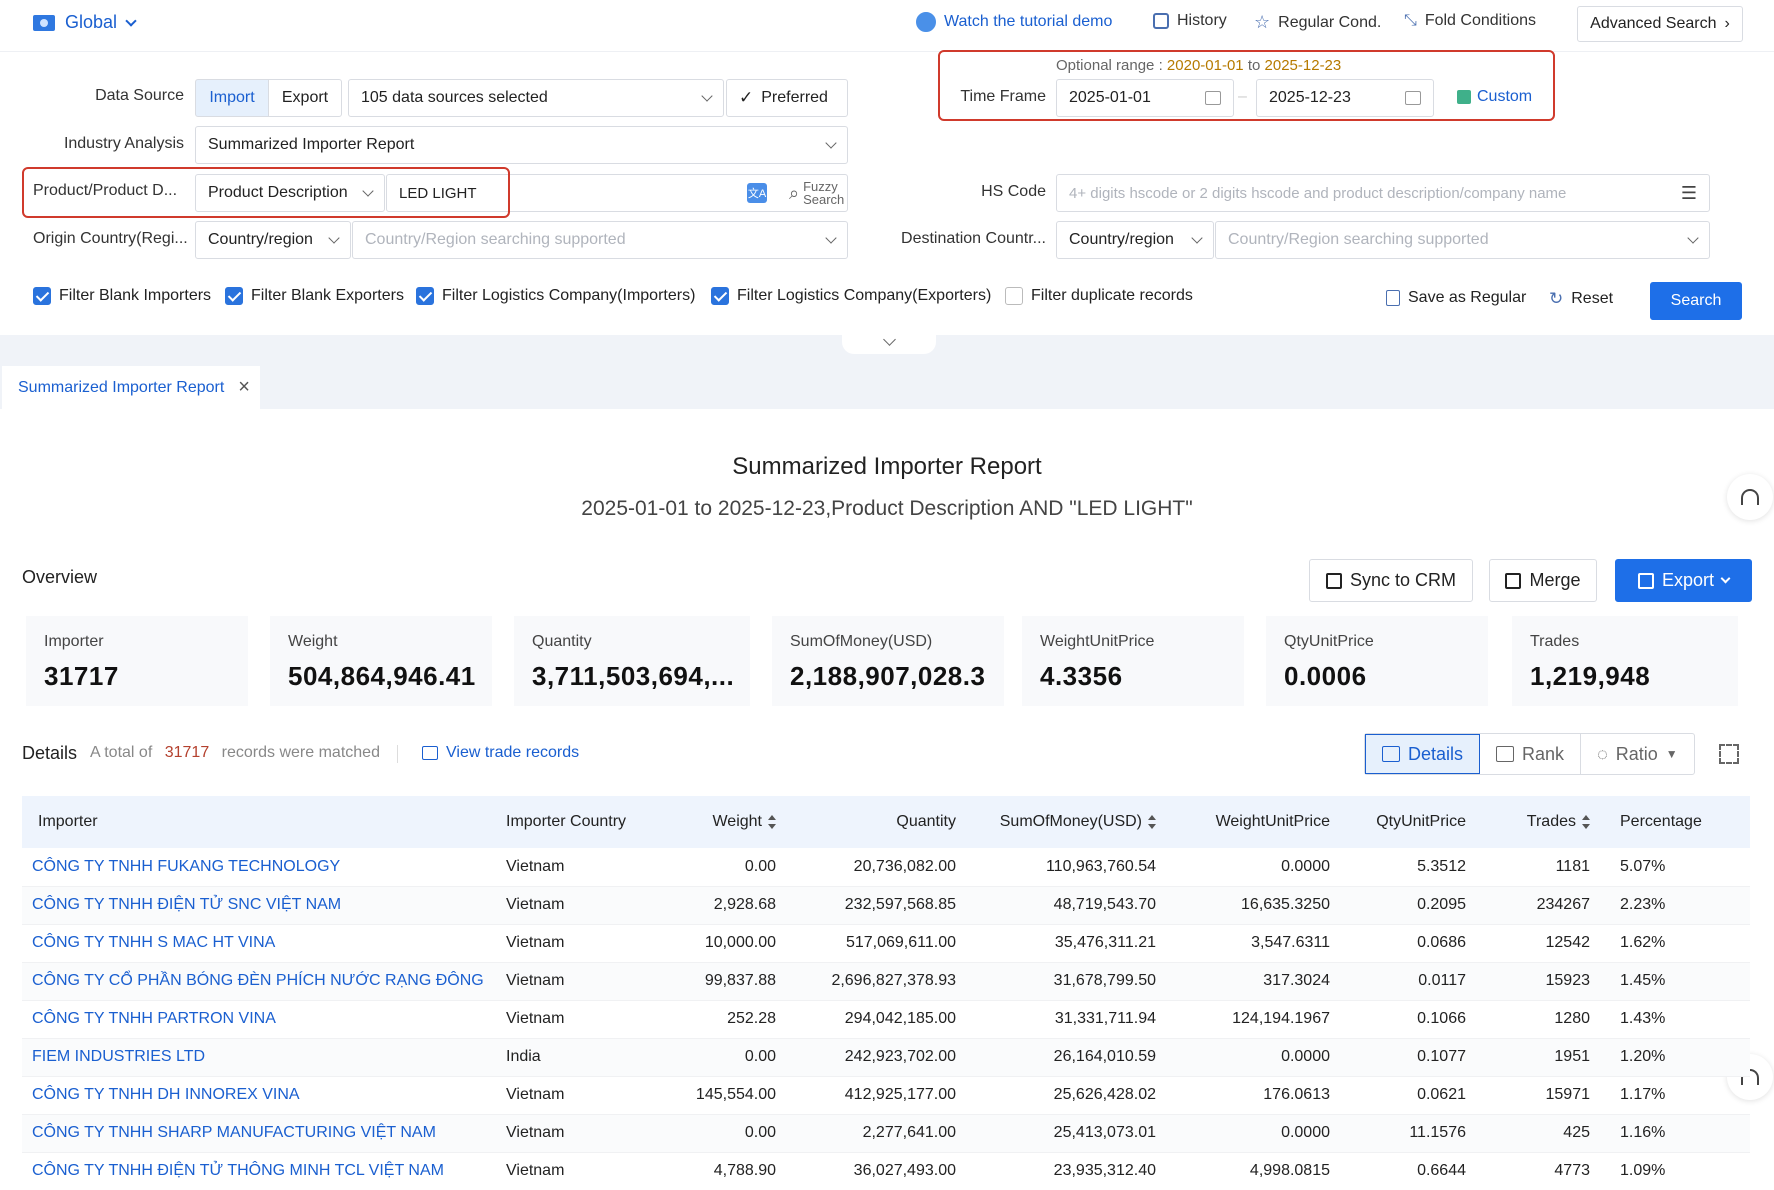 The image size is (1774, 1190). Describe the element at coordinates (1555, 641) in the screenshot. I see `stat-label: Trades` at that location.